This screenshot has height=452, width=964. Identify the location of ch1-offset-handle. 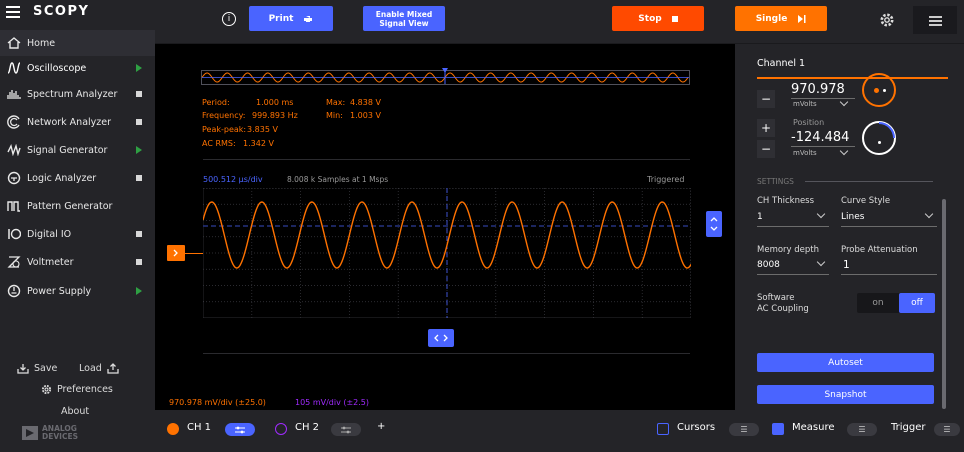
(176, 253).